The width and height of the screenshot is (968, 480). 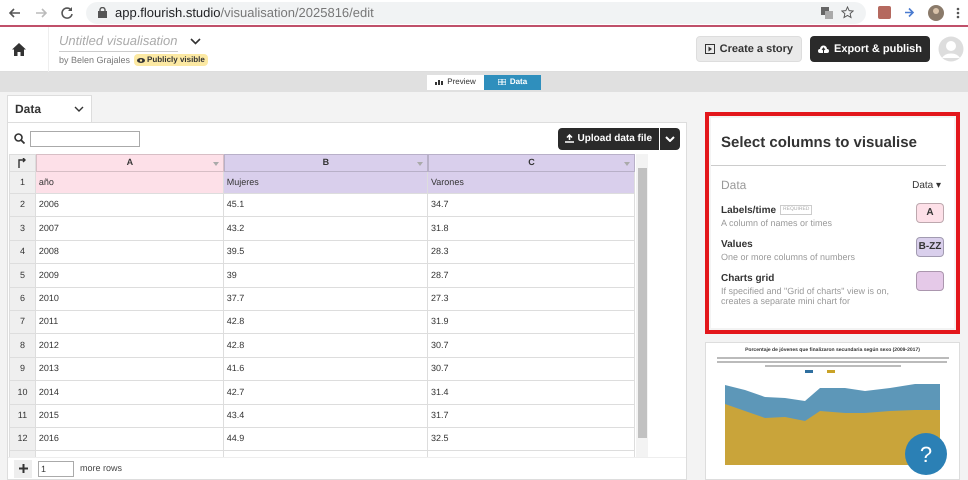 What do you see at coordinates (244, 13) in the screenshot?
I see `url-text: app.flourish.studio/visualisation/2025816/edit` at bounding box center [244, 13].